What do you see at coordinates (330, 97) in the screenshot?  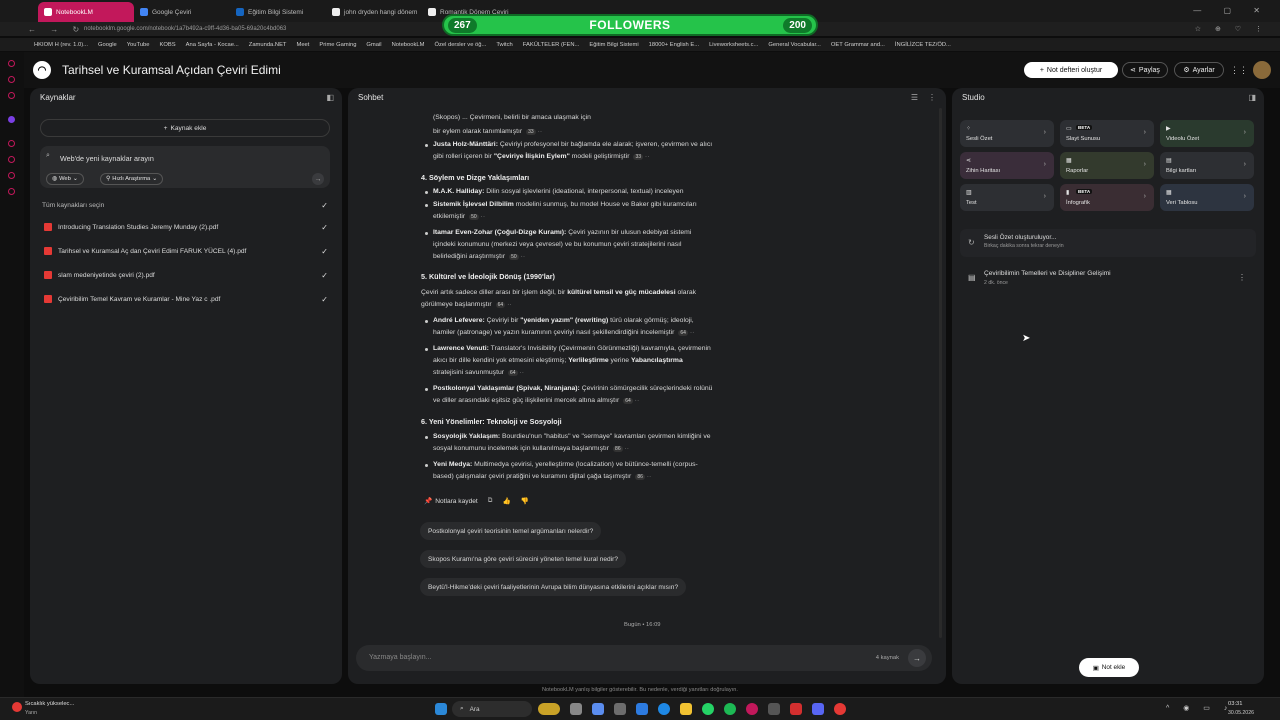 I see `collapse-panel-icon: ◧` at bounding box center [330, 97].